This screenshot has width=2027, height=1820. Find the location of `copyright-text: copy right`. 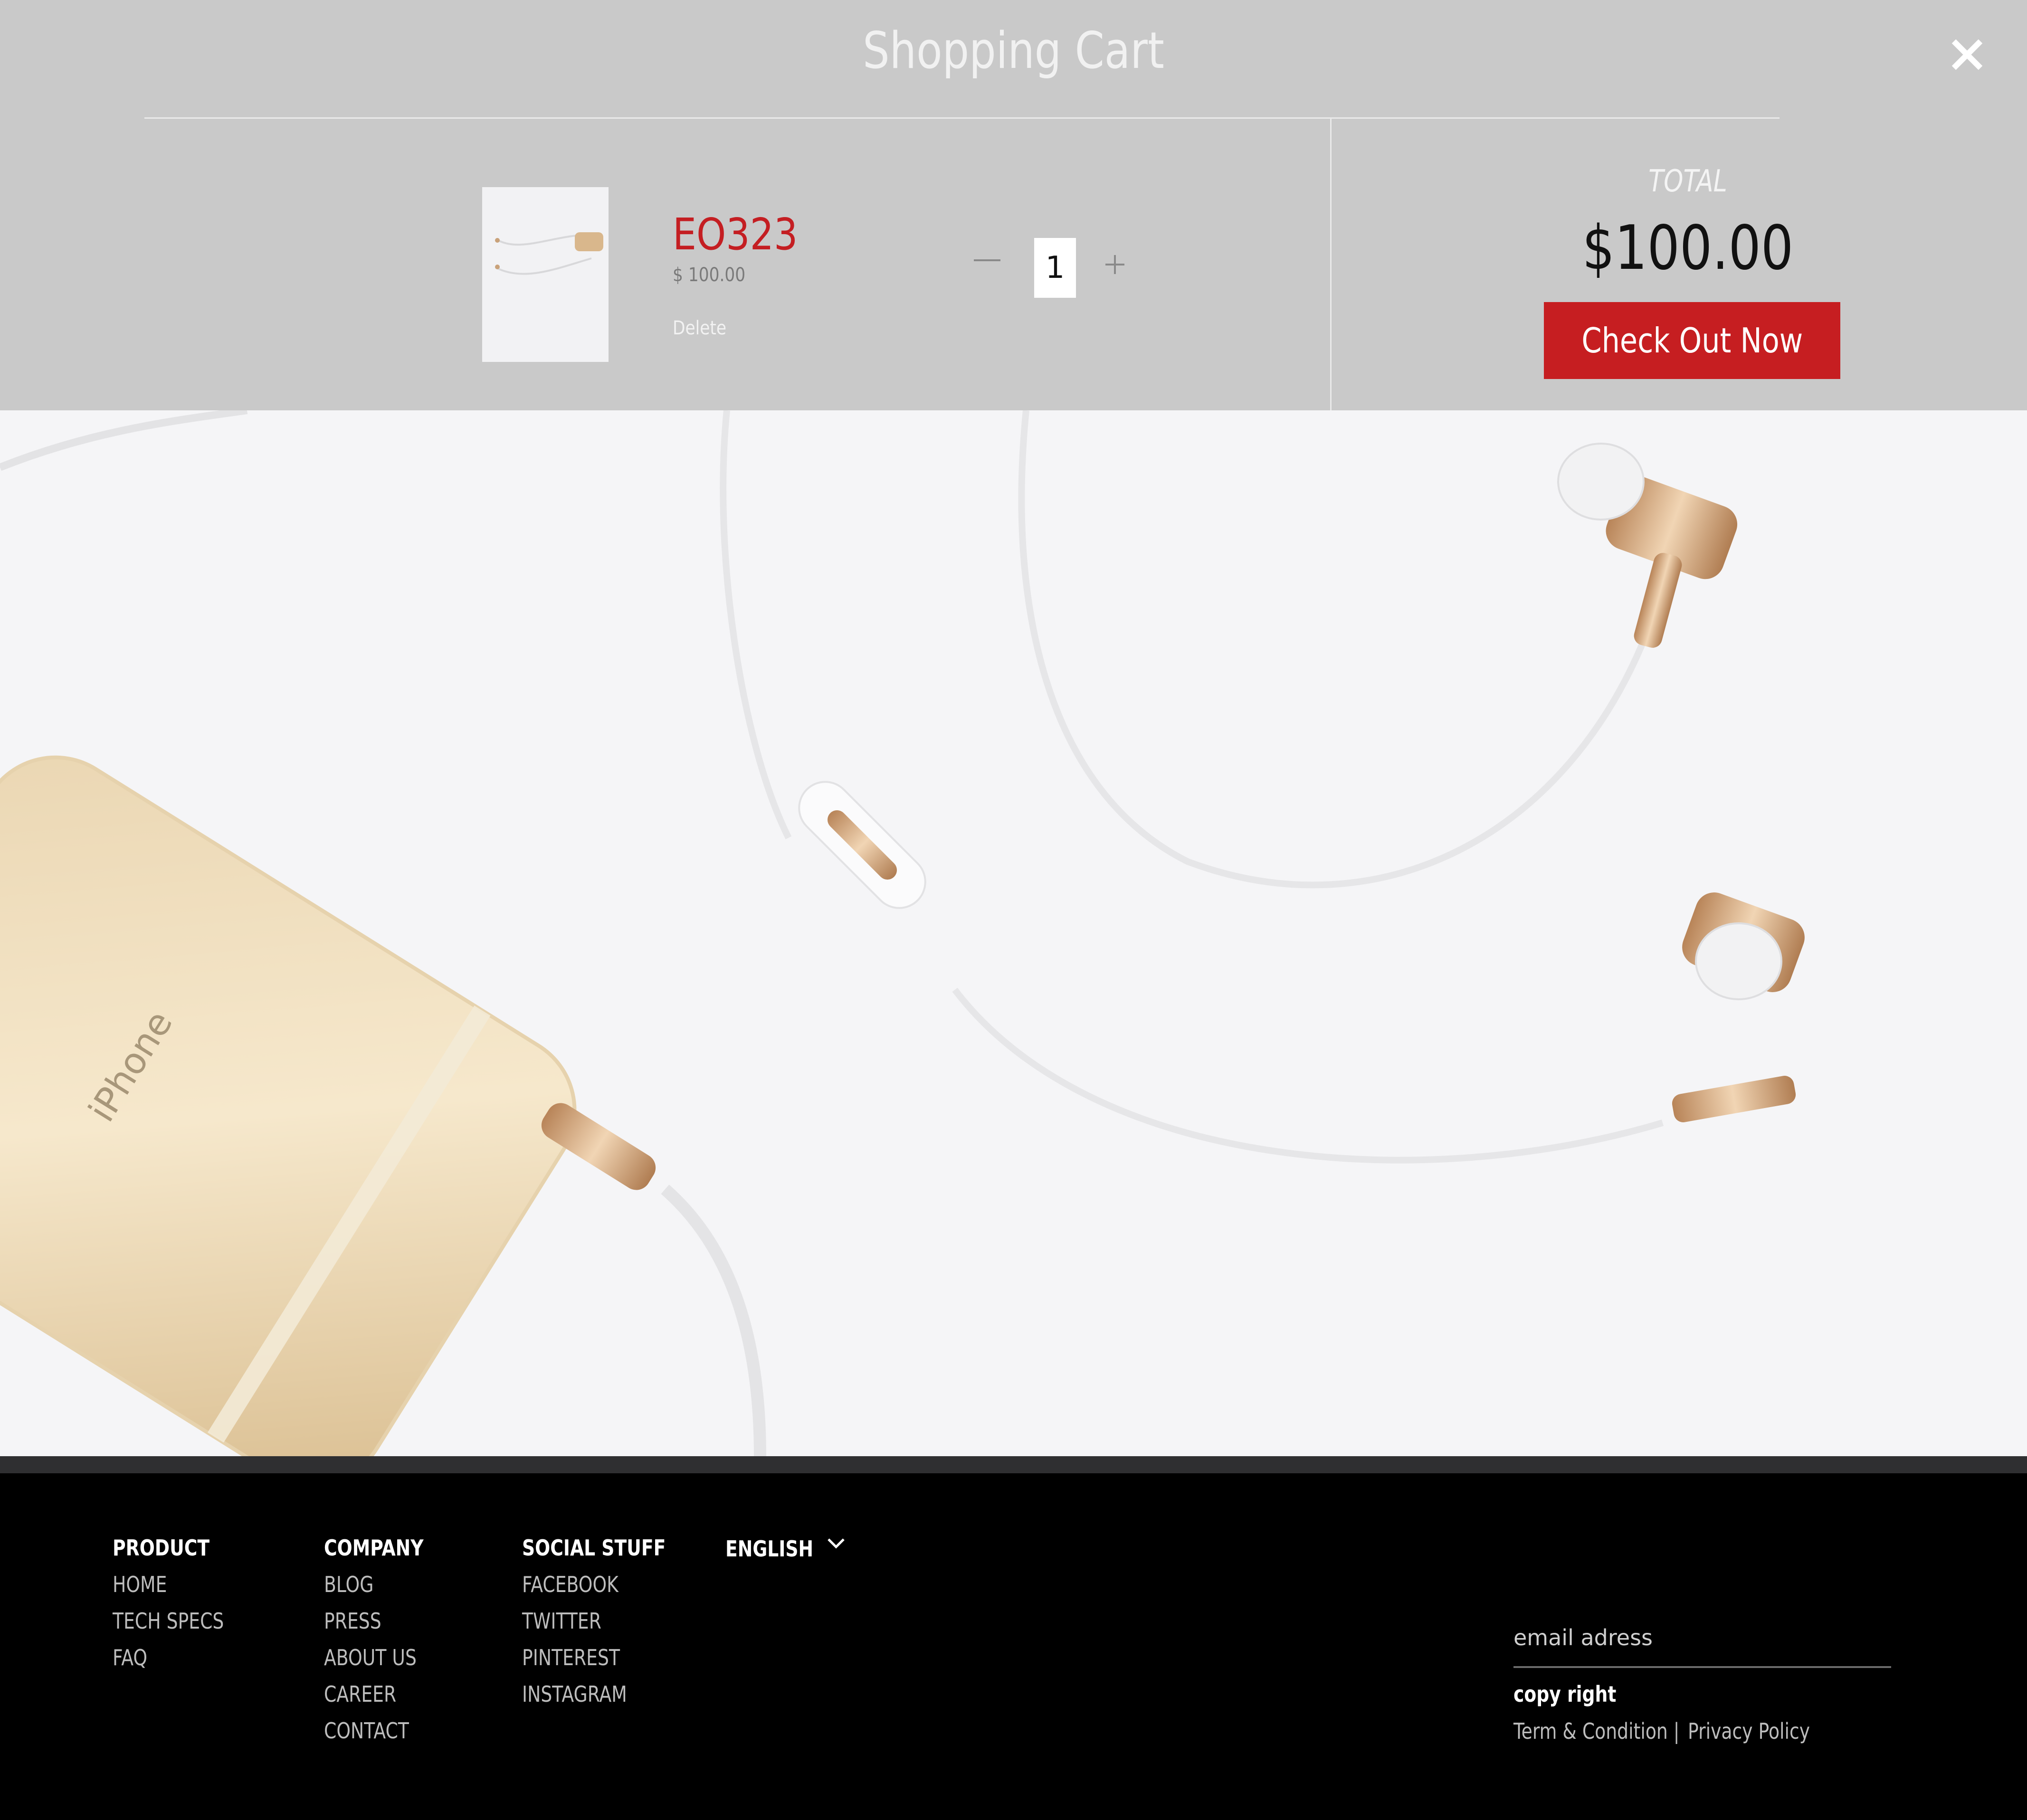

copyright-text: copy right is located at coordinates (1565, 1694).